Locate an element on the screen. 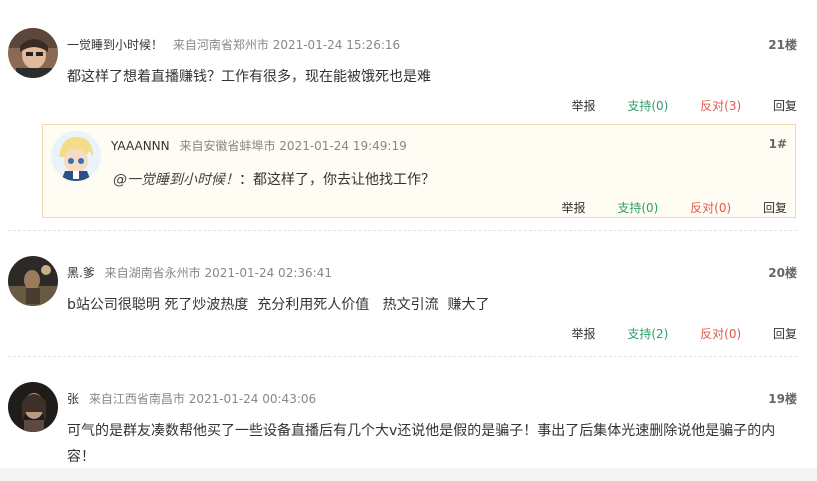 Image resolution: width=817 pixels, height=481 pixels. floor-number: 1# is located at coordinates (777, 144).